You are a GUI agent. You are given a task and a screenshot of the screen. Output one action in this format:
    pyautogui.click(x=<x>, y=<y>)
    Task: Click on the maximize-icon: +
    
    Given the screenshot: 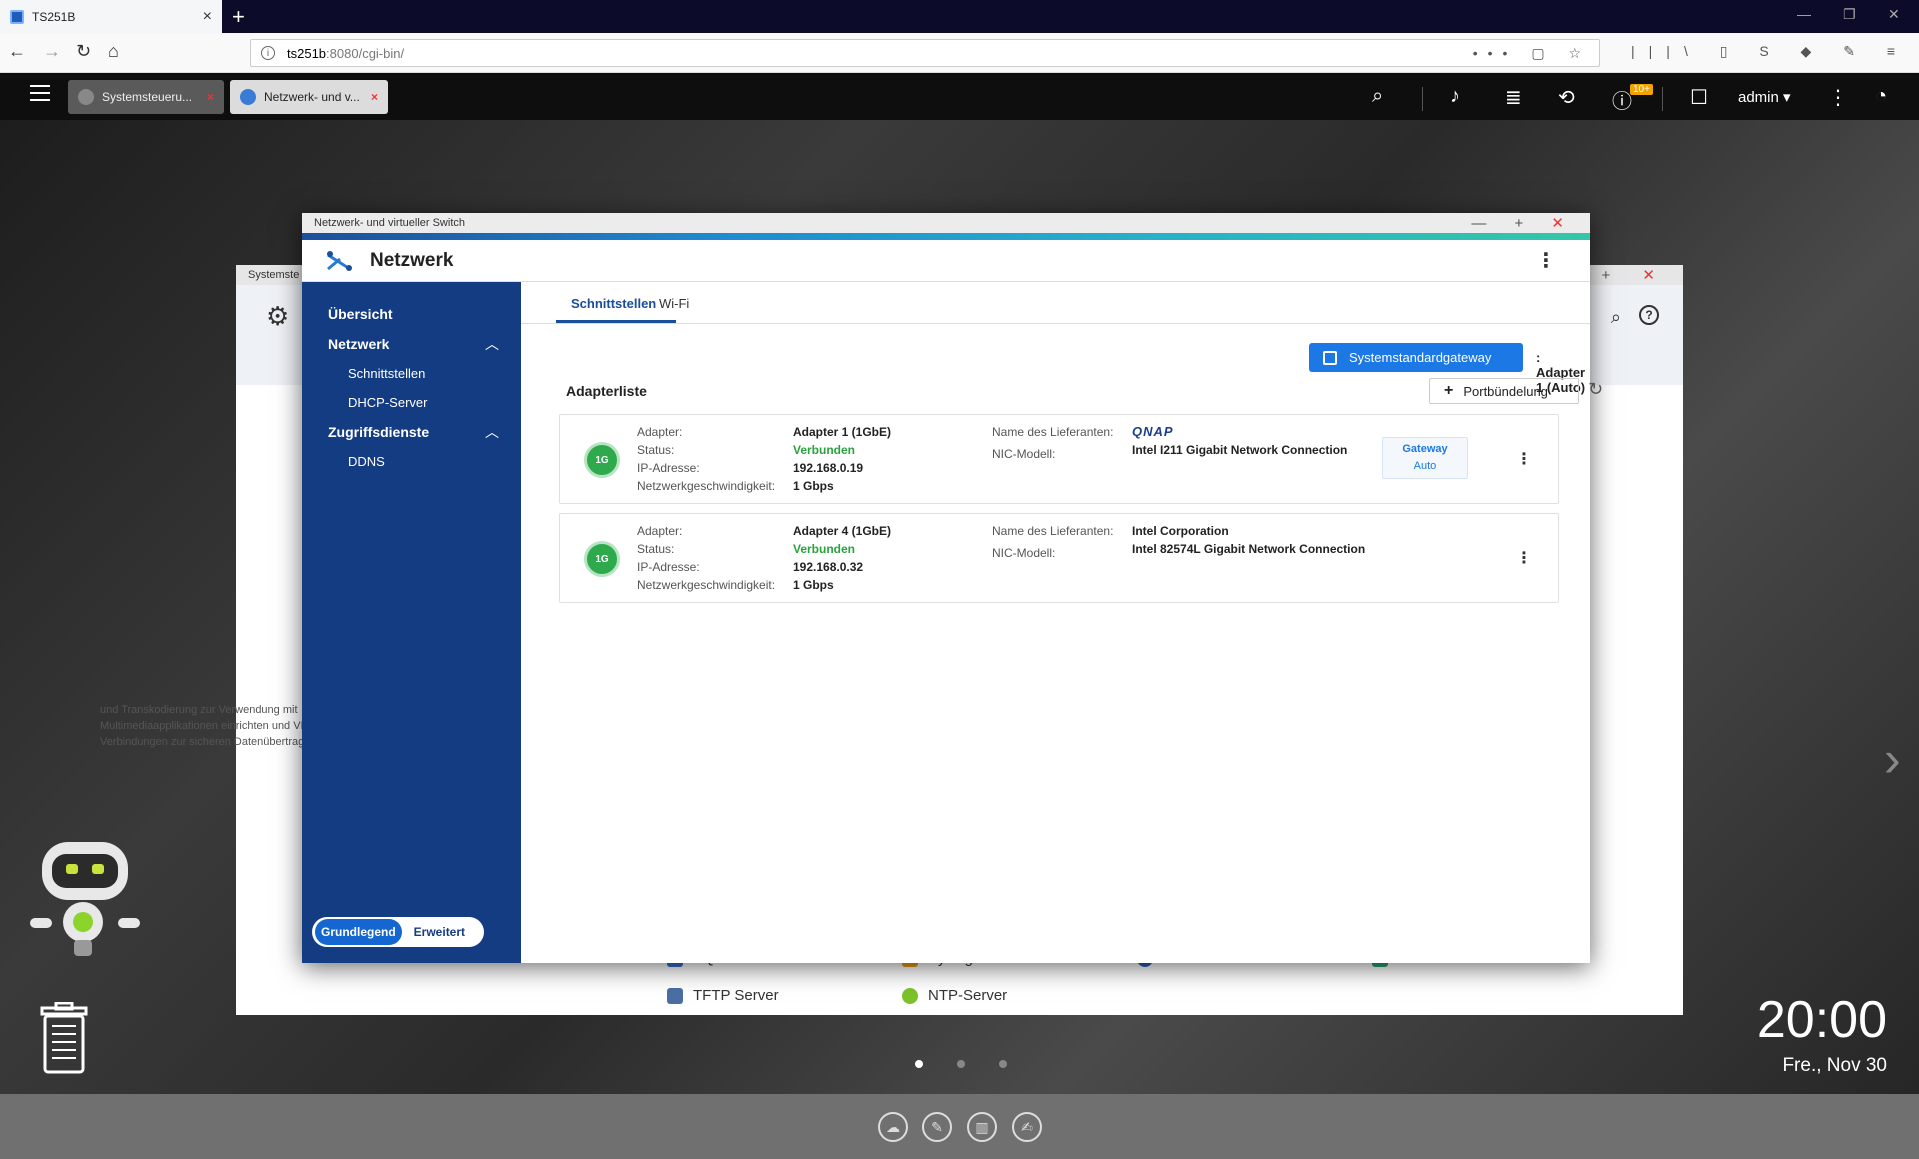 What is the action you would take?
    pyautogui.click(x=1524, y=223)
    